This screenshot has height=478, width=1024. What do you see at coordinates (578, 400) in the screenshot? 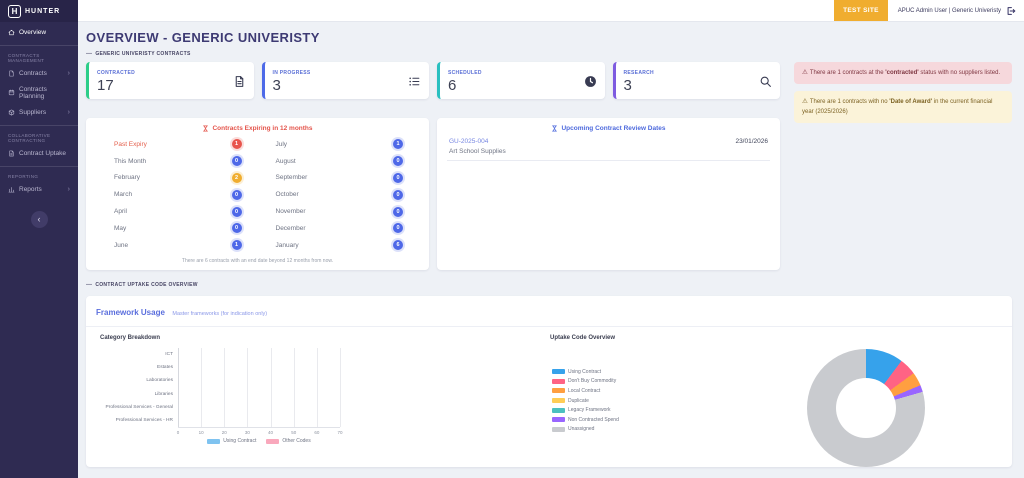
I see `legend-label: Duplicate` at bounding box center [578, 400].